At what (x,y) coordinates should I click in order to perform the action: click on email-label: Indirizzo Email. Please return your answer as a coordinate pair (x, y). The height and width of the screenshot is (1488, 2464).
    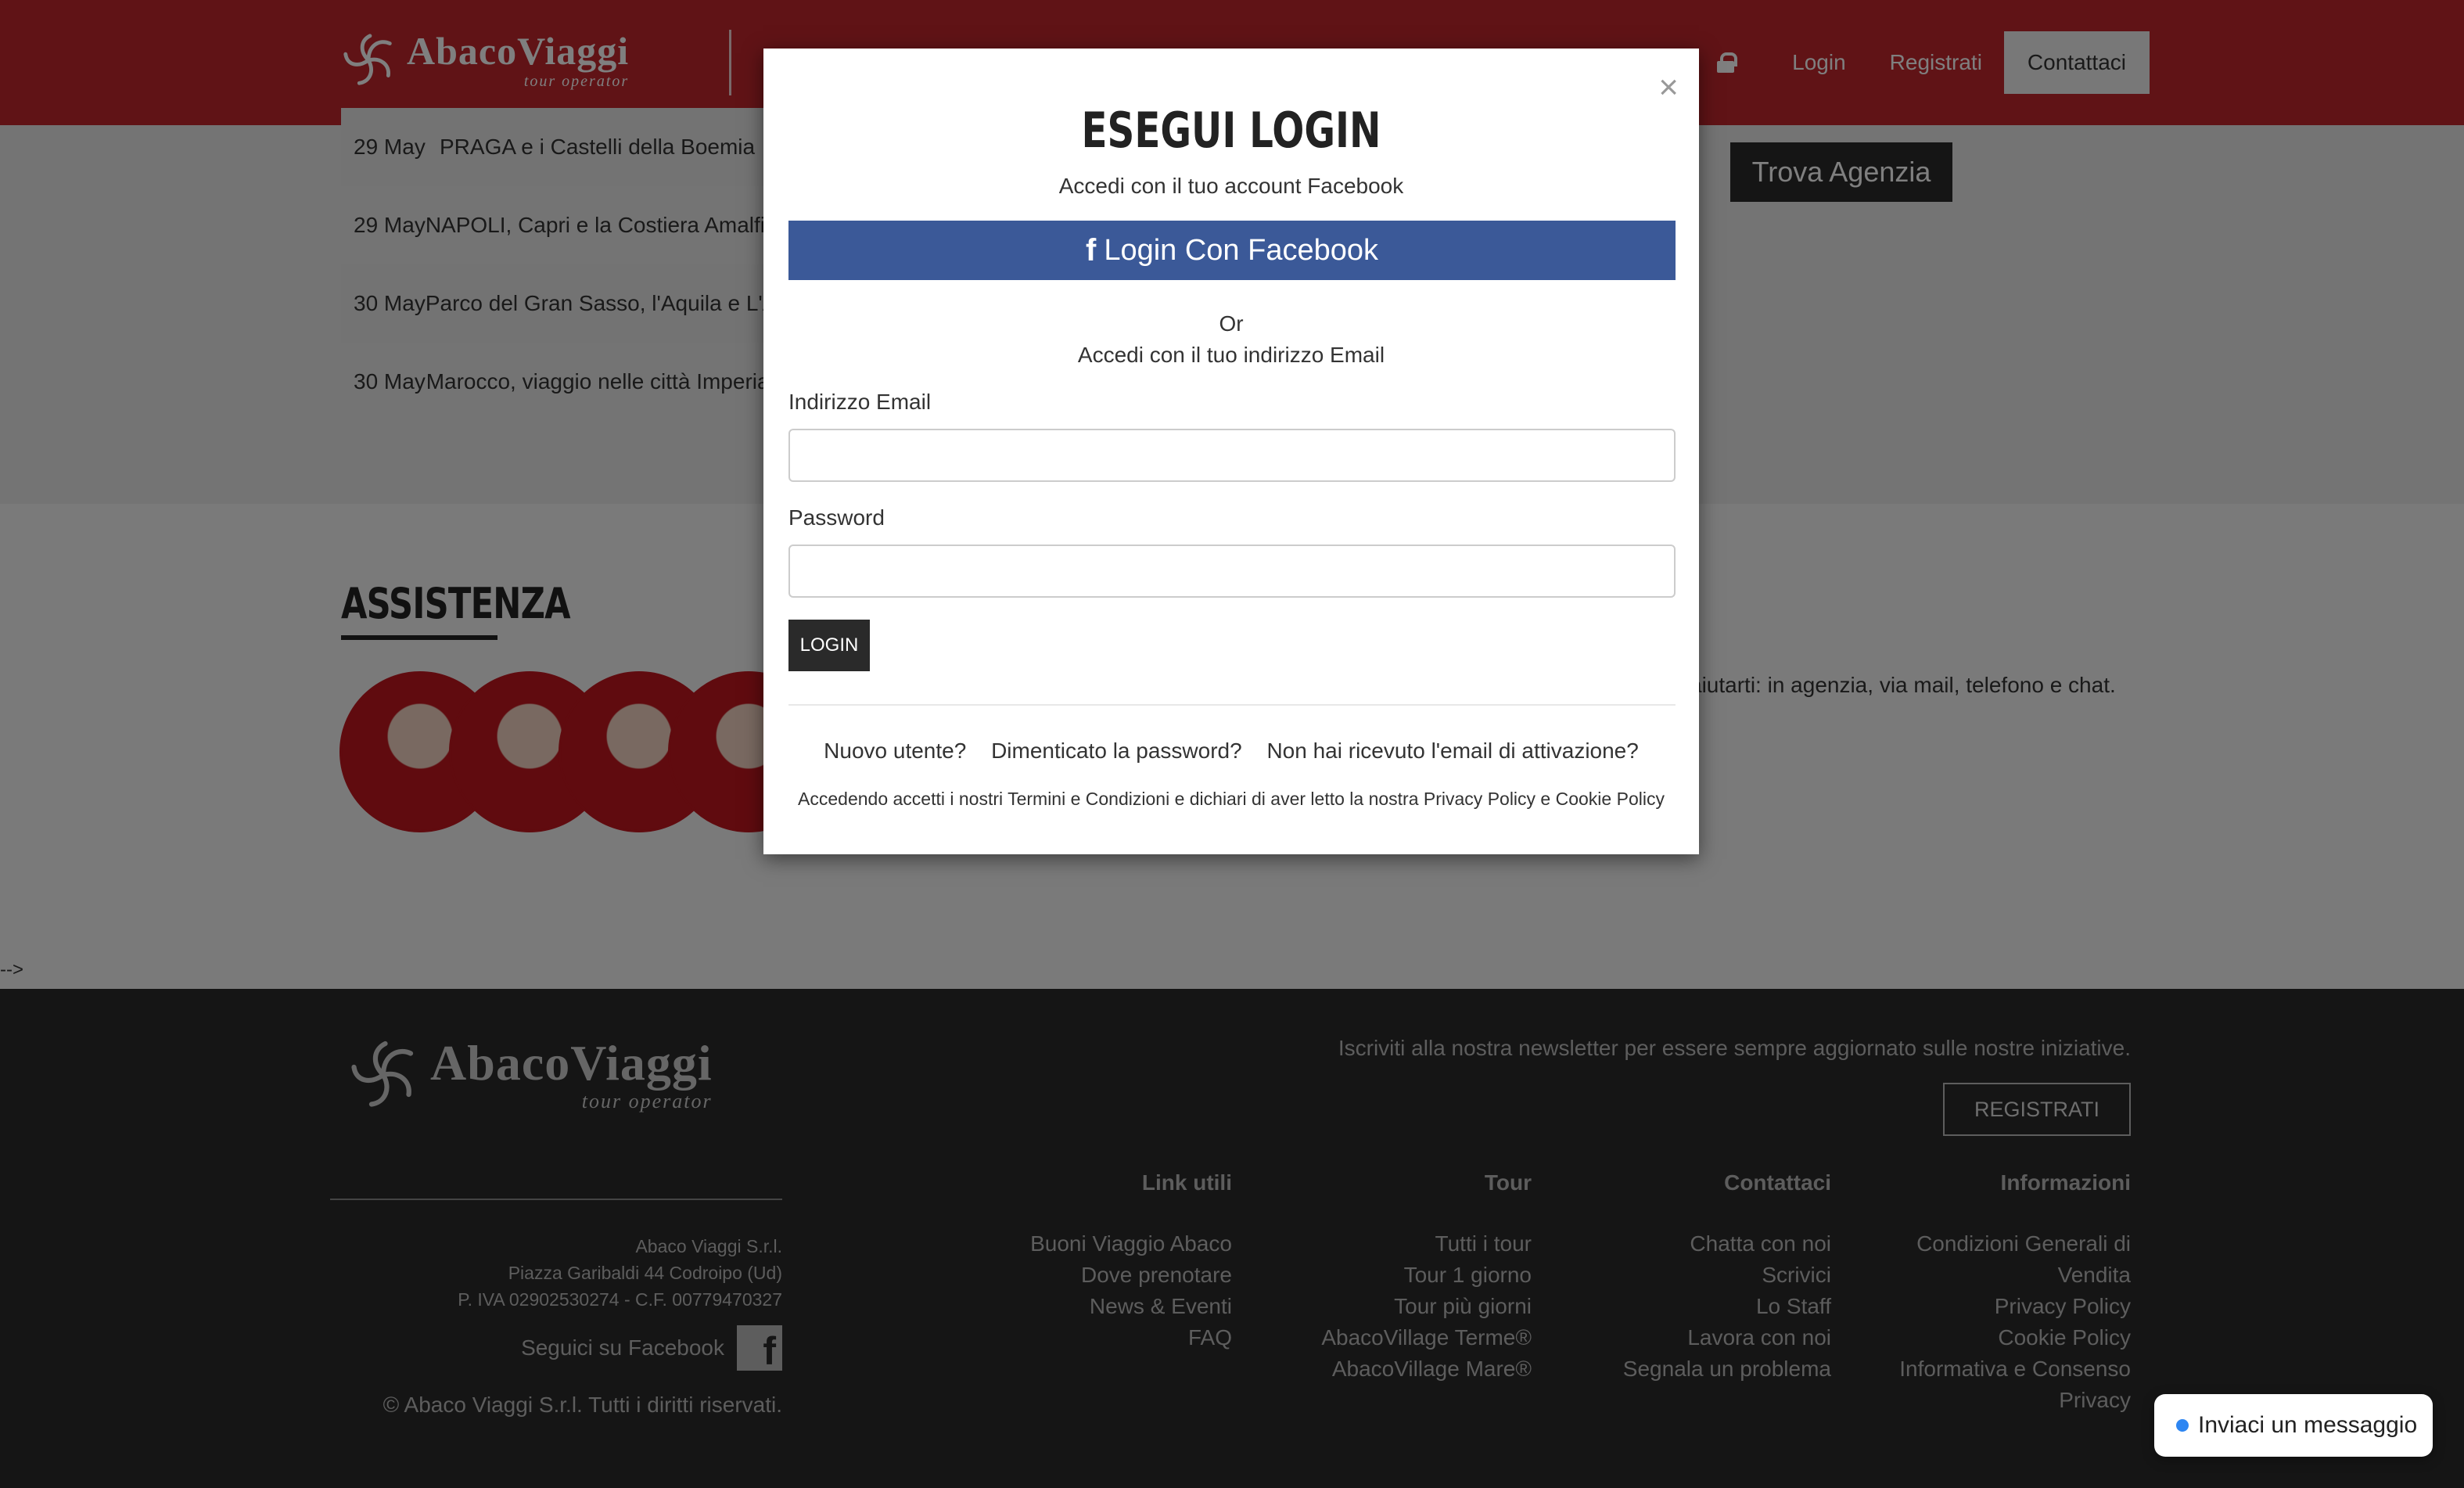
    Looking at the image, I should click on (860, 402).